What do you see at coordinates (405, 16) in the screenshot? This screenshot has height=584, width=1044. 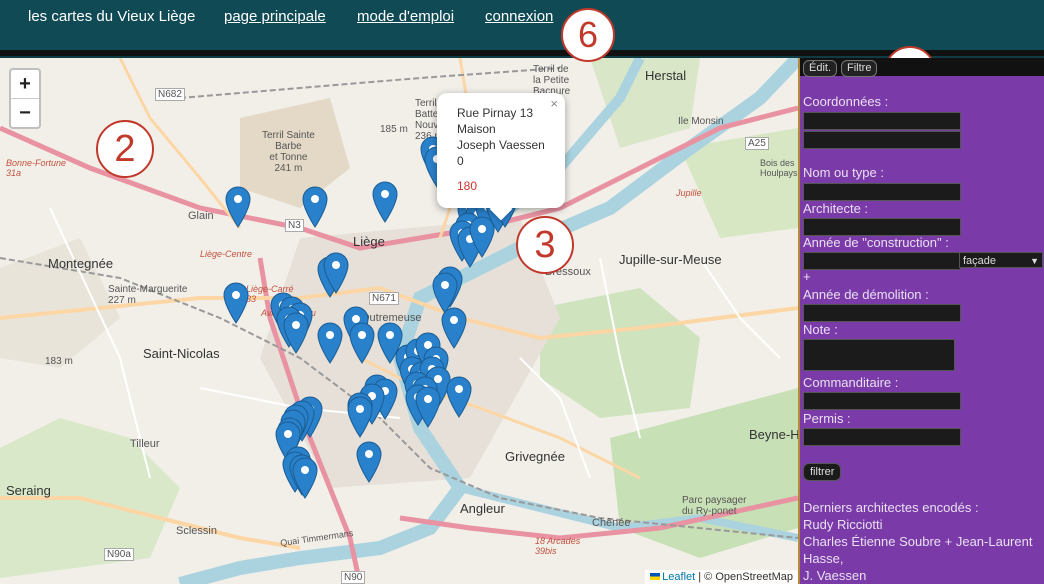 I see `nav-link-user-guide: mode d'emploi` at bounding box center [405, 16].